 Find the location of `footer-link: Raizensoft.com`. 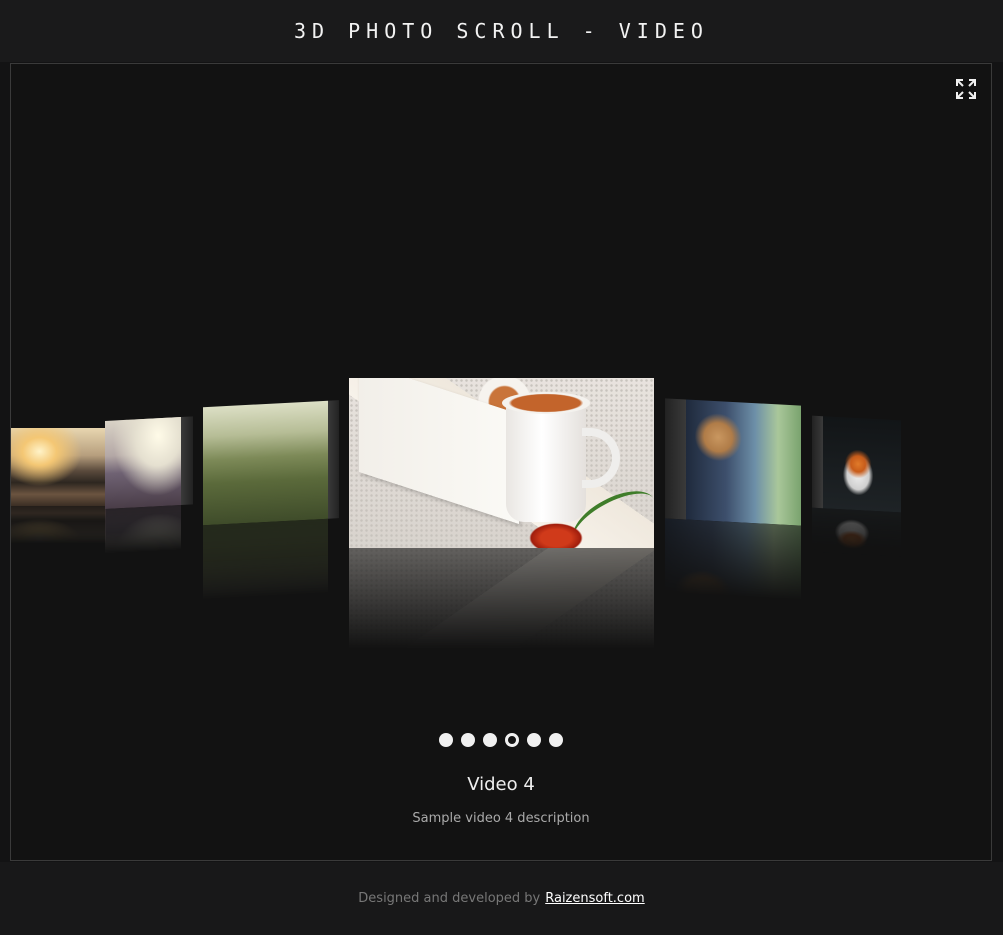

footer-link: Raizensoft.com is located at coordinates (594, 898).